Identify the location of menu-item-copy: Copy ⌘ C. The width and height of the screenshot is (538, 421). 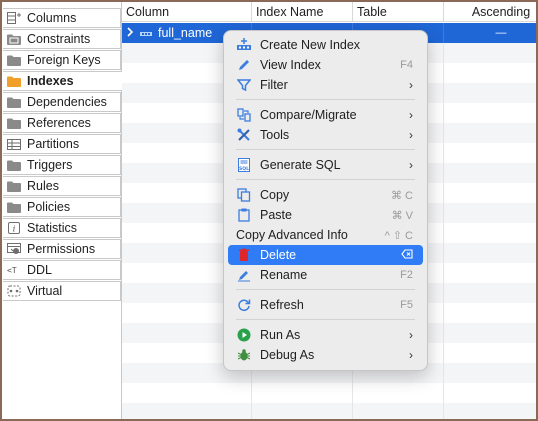
(325, 195).